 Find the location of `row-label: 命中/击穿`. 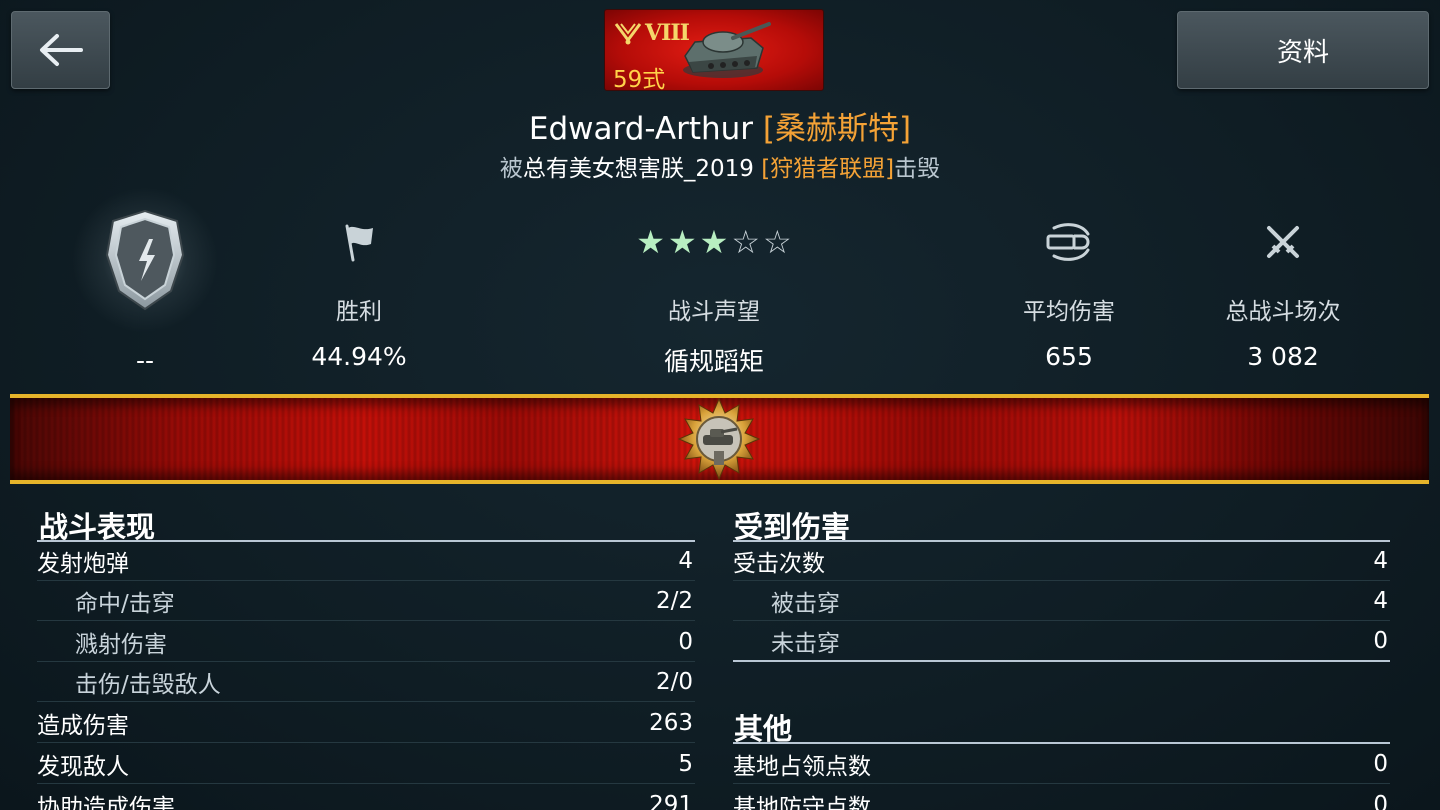

row-label: 命中/击穿 is located at coordinates (125, 603).